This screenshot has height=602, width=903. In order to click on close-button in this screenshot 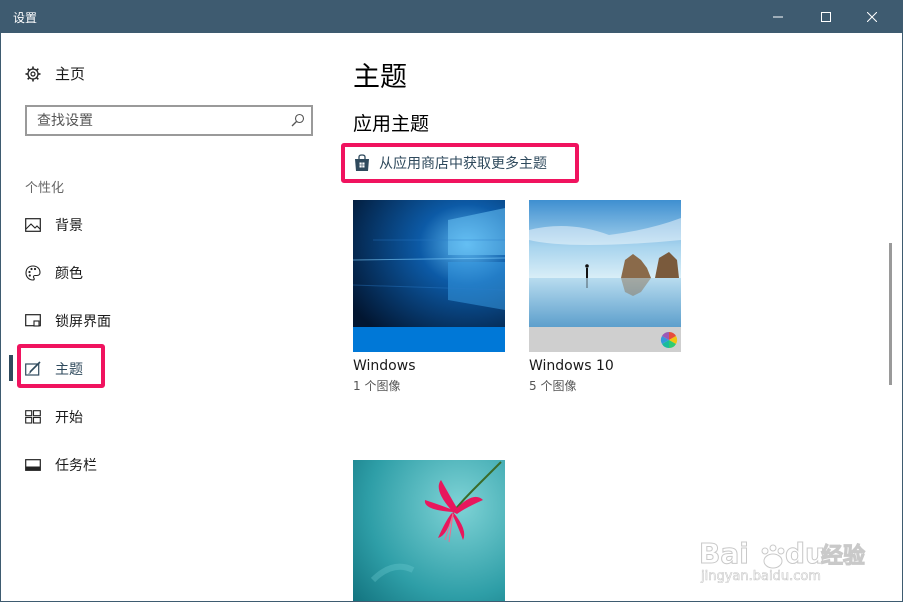, I will do `click(872, 17)`.